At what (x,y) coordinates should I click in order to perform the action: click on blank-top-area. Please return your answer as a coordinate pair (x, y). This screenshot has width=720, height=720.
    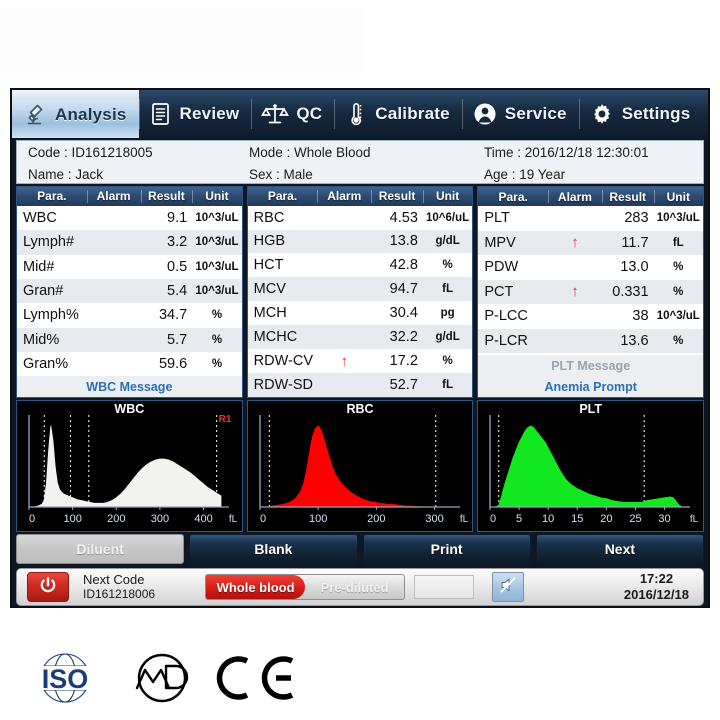
    Looking at the image, I should click on (360, 44).